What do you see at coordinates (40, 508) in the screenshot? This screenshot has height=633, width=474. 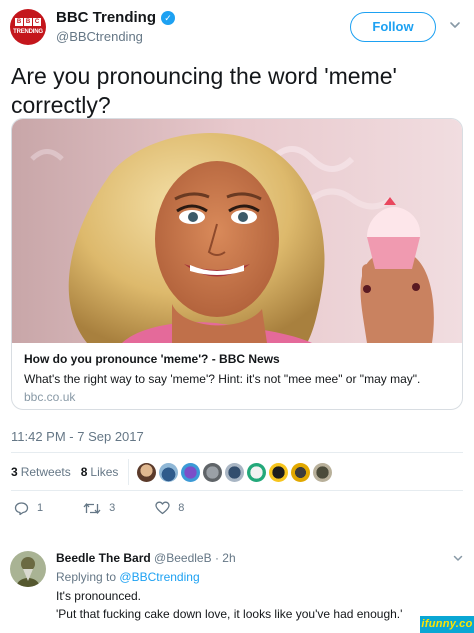 I see `reply-count: 1` at bounding box center [40, 508].